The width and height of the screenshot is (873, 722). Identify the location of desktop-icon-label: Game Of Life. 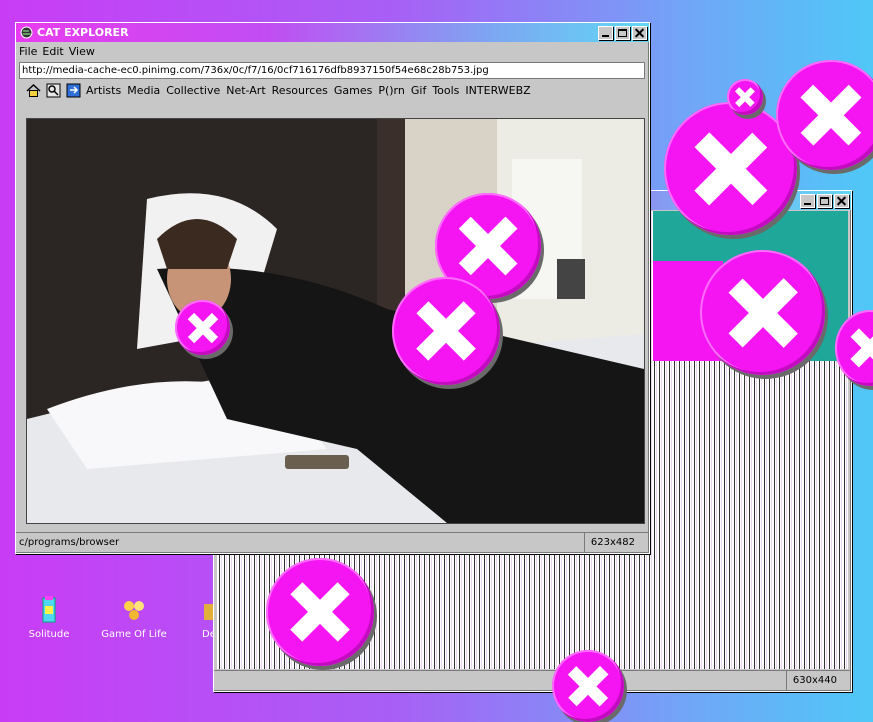
(134, 634).